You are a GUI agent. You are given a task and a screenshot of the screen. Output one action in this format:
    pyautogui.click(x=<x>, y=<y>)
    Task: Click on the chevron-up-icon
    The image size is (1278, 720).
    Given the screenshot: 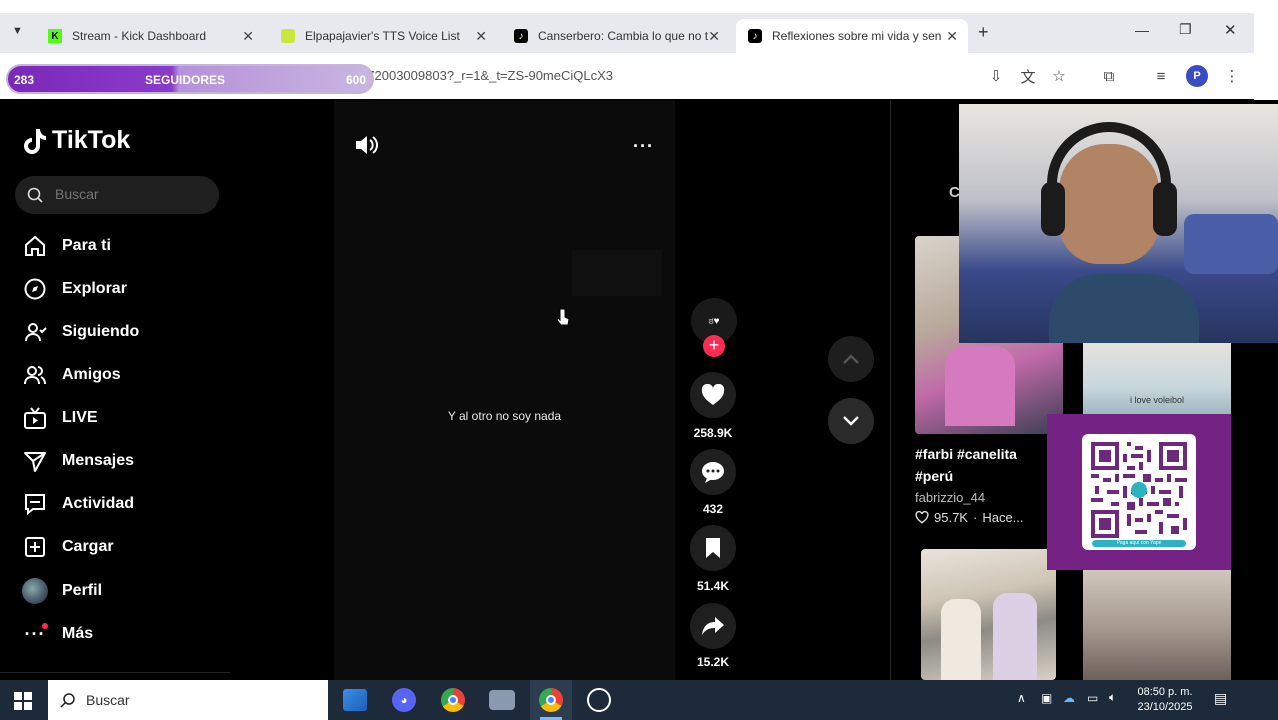 What is the action you would take?
    pyautogui.click(x=851, y=359)
    